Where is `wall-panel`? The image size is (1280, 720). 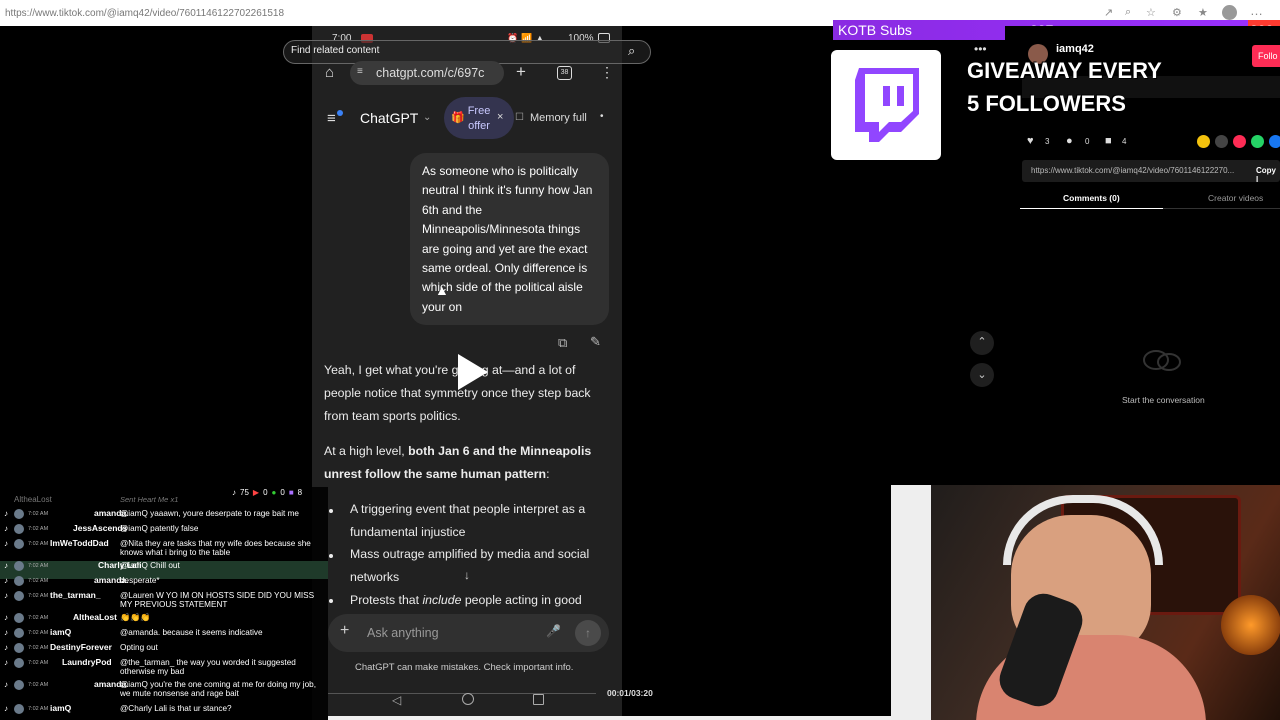 wall-panel is located at coordinates (911, 602).